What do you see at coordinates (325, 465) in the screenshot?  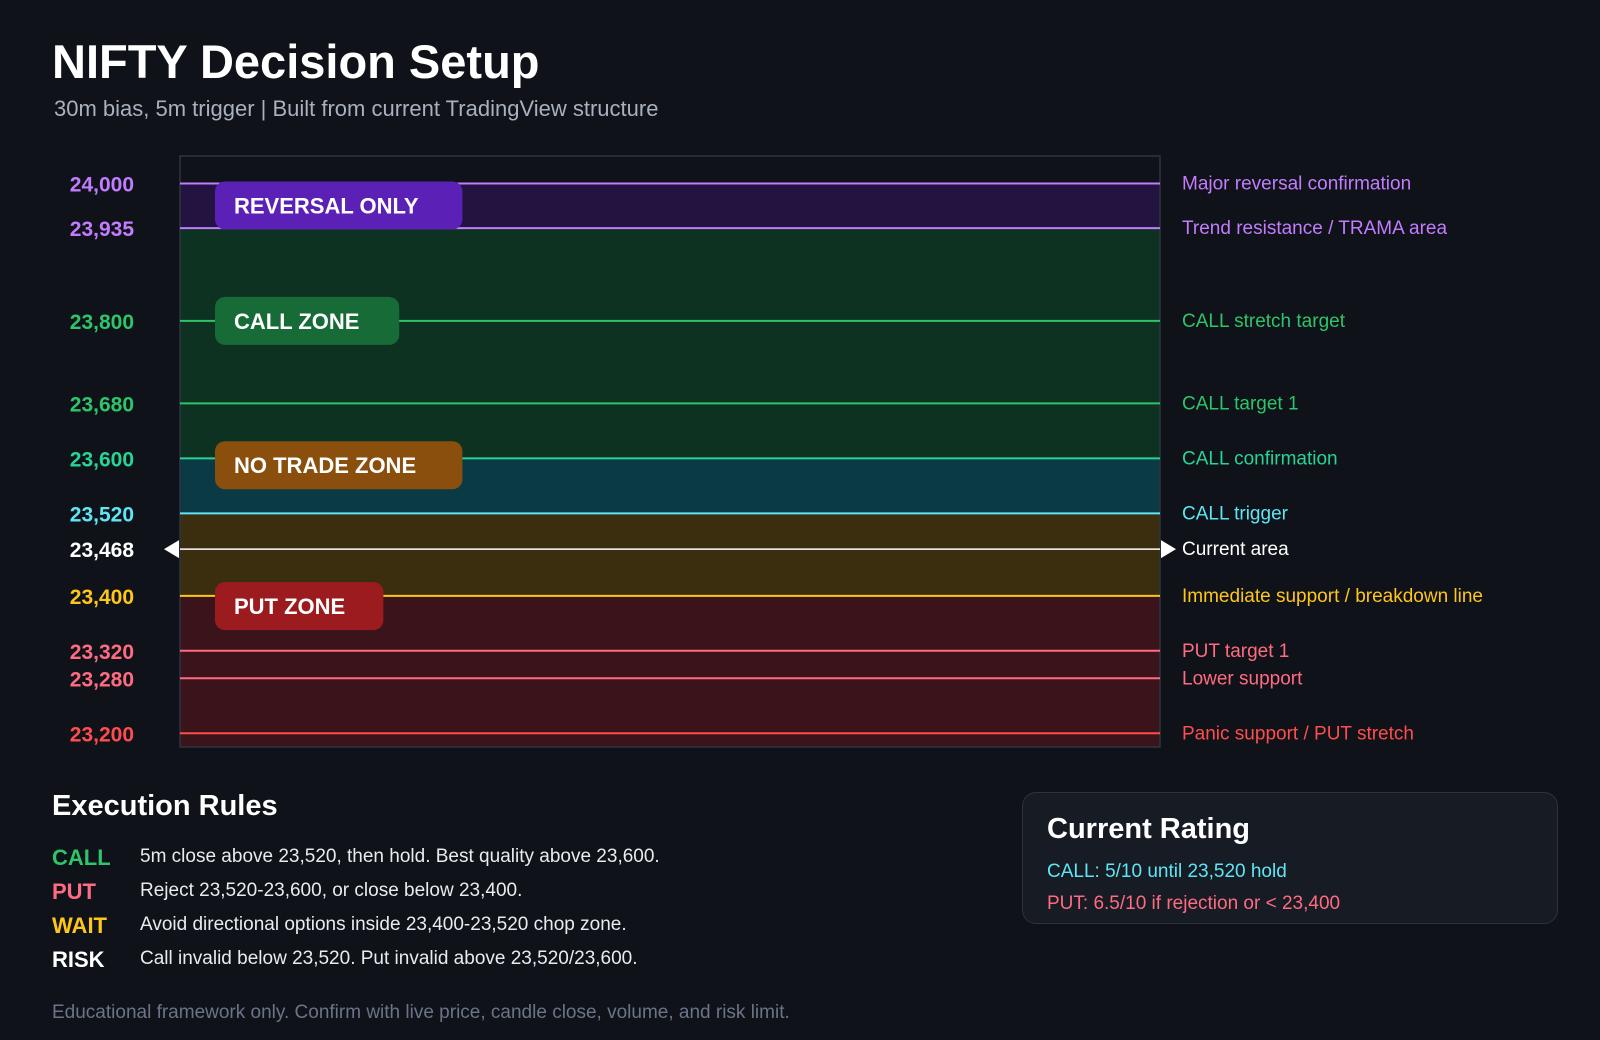 I see `zone-label-2: NO TRADE ZONE` at bounding box center [325, 465].